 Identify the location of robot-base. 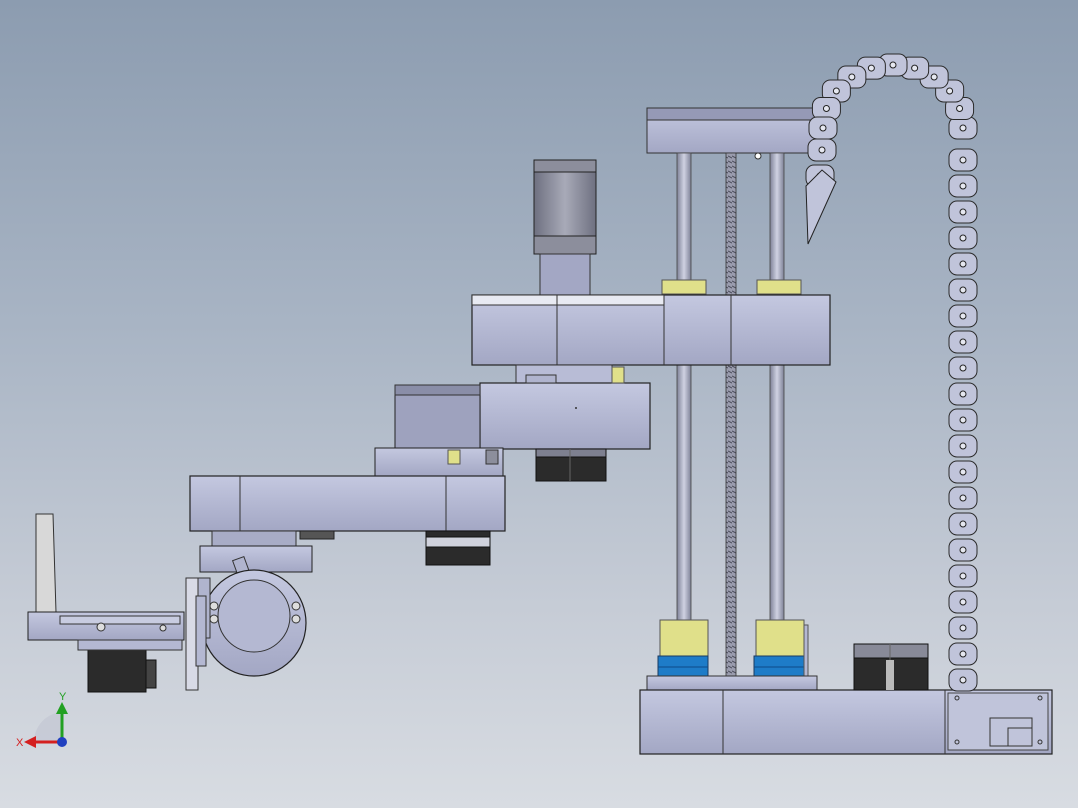
(846, 722).